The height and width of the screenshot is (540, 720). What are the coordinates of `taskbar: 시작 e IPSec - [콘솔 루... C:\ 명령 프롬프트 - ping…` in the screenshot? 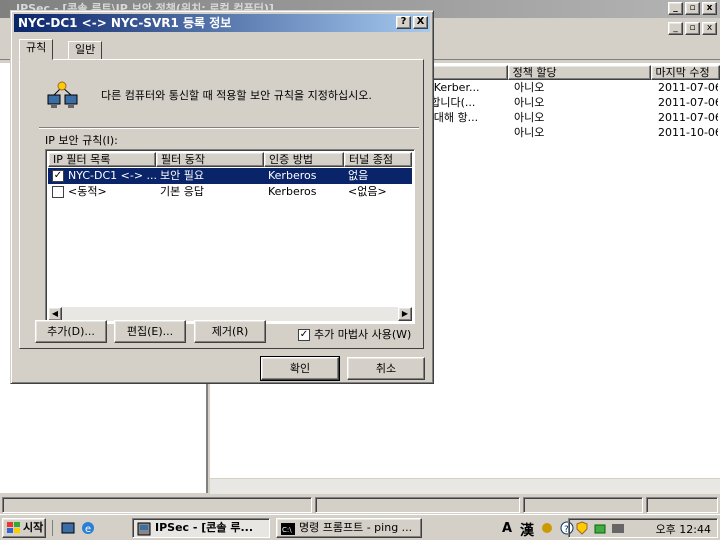 It's located at (360, 527).